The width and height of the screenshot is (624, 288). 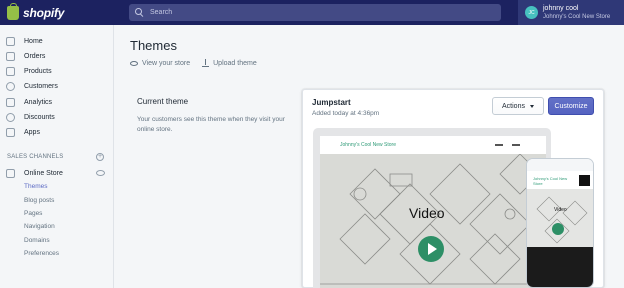 I want to click on sidebar-item-label: Discounts, so click(x=39, y=117).